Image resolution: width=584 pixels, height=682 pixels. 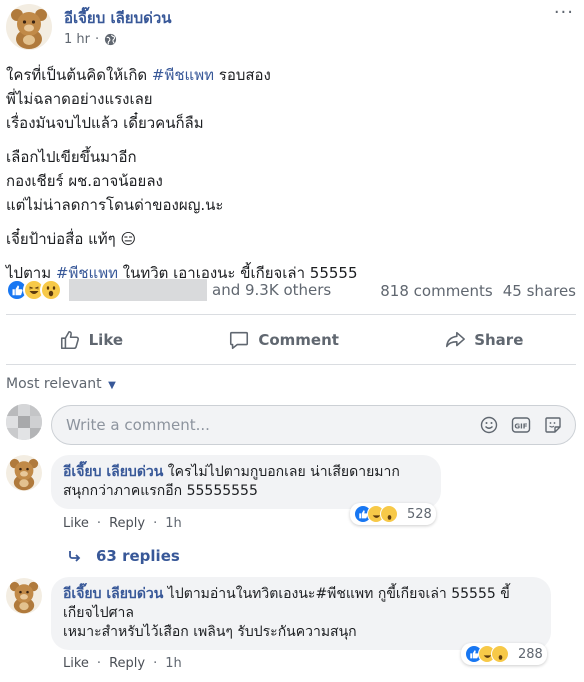 What do you see at coordinates (419, 514) in the screenshot?
I see `comment-reaction-count: 528` at bounding box center [419, 514].